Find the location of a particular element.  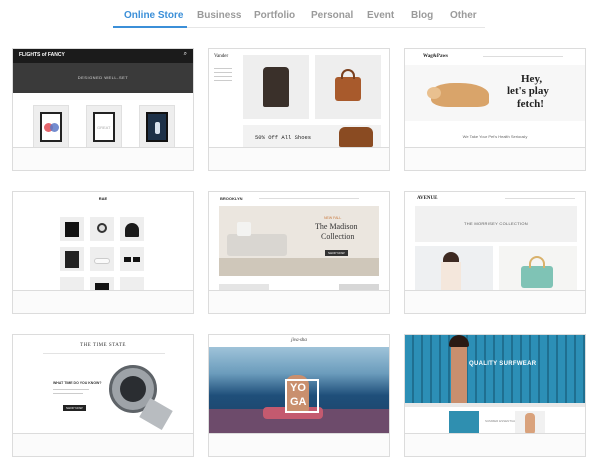

template-card-vander: Vander 50% Off All Shoes is located at coordinates (299, 109).